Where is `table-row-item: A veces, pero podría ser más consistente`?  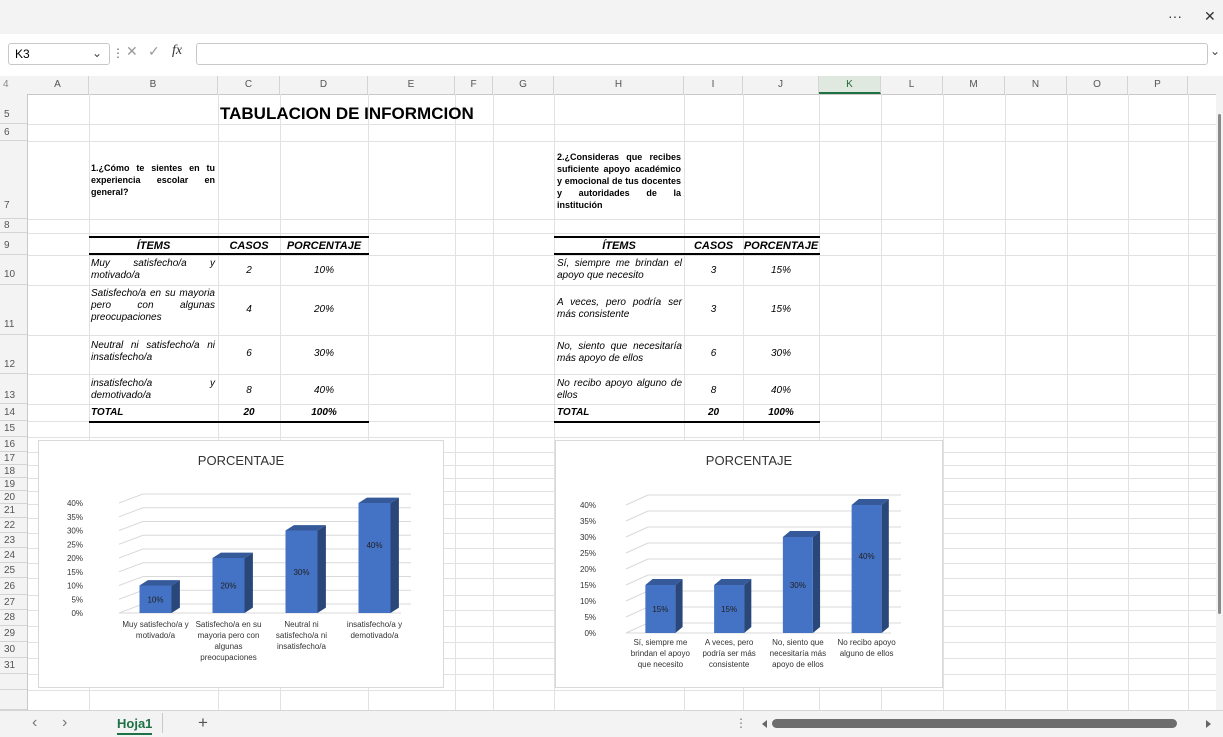 table-row-item: A veces, pero podría ser más consistente is located at coordinates (619, 309).